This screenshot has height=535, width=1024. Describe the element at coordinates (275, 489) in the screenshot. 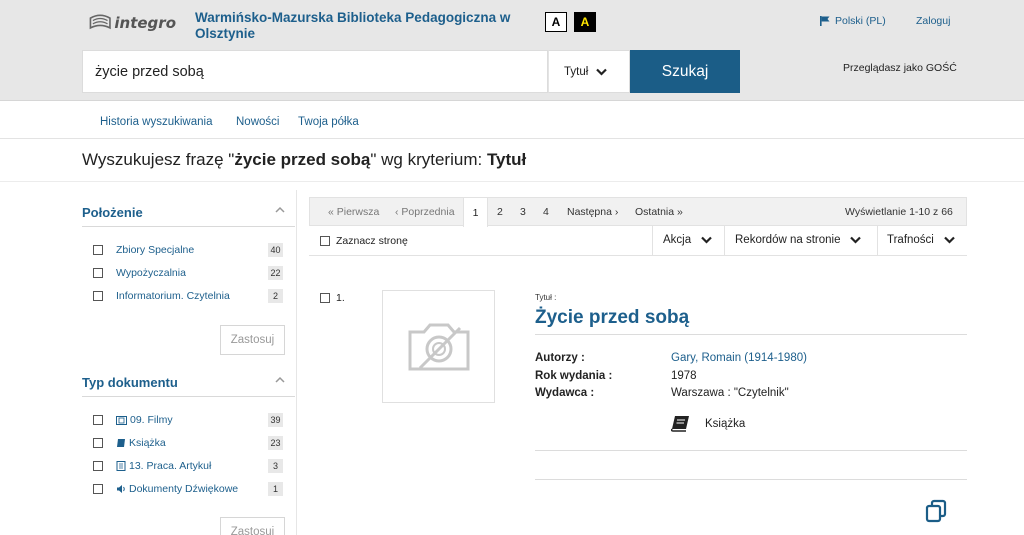

I see `facet-count: 1` at that location.